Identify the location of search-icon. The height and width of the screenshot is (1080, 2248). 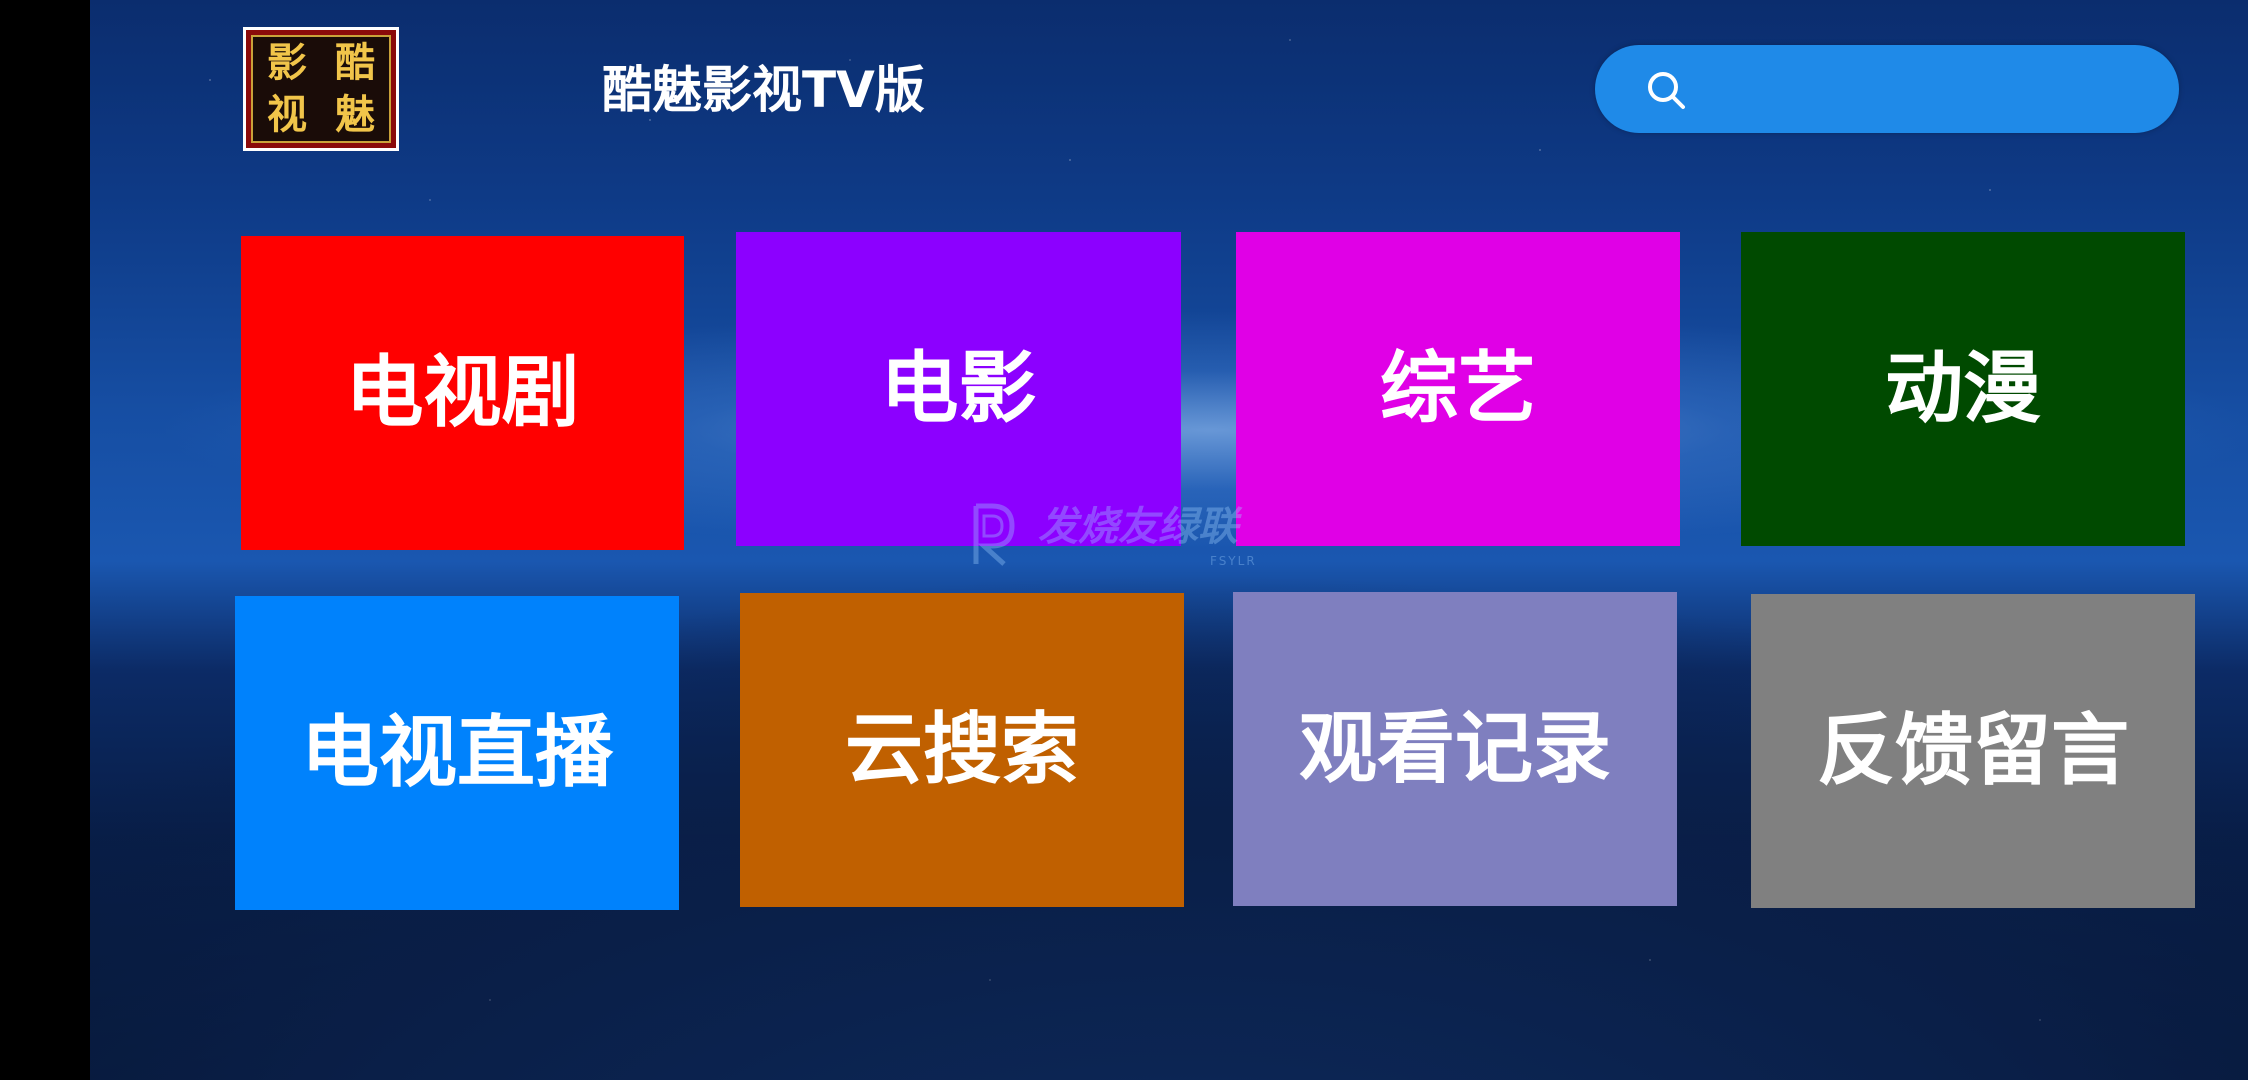
(1666, 90).